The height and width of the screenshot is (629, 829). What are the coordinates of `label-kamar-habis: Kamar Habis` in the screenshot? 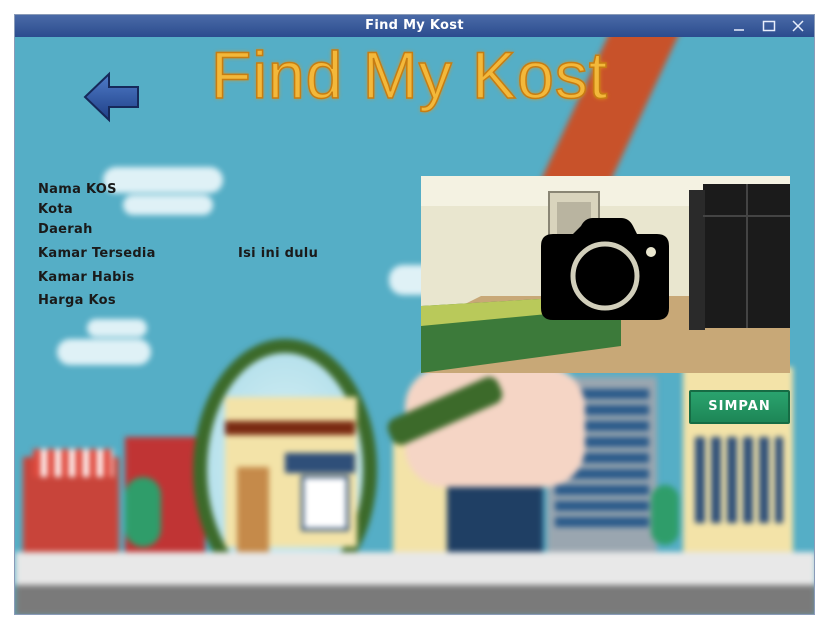 It's located at (86, 277).